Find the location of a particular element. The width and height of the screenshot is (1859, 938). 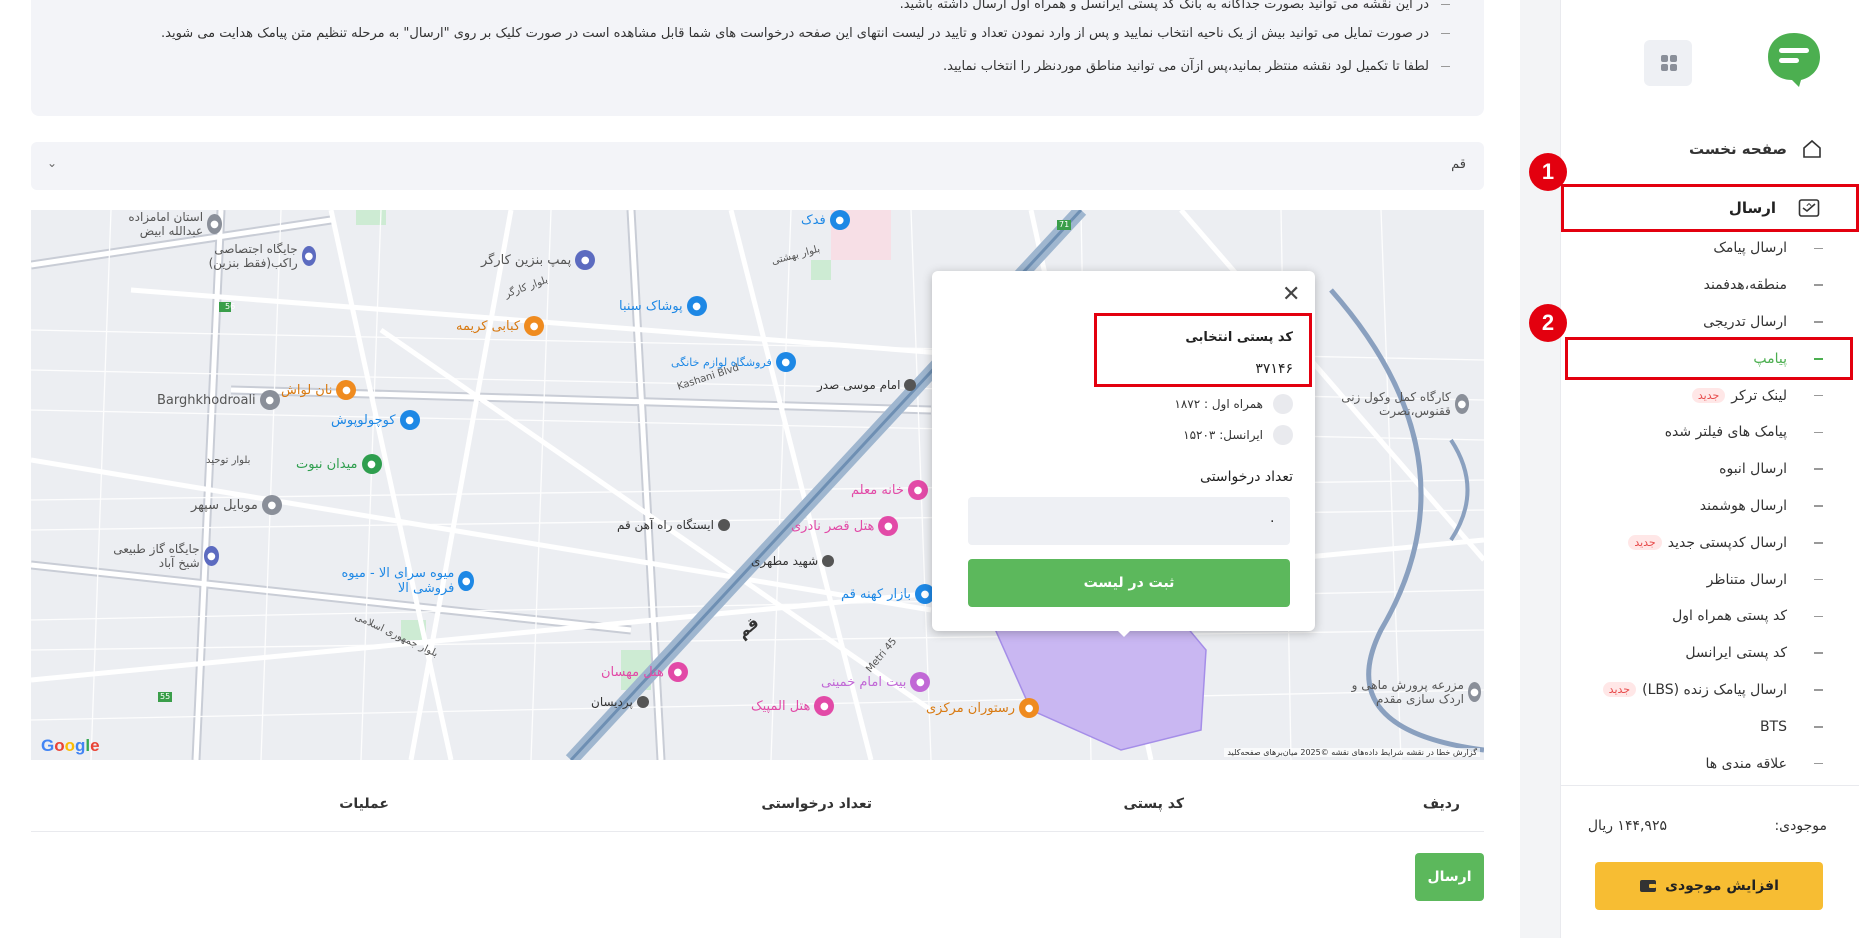

map-poi: ● نان لواش is located at coordinates (319, 390).